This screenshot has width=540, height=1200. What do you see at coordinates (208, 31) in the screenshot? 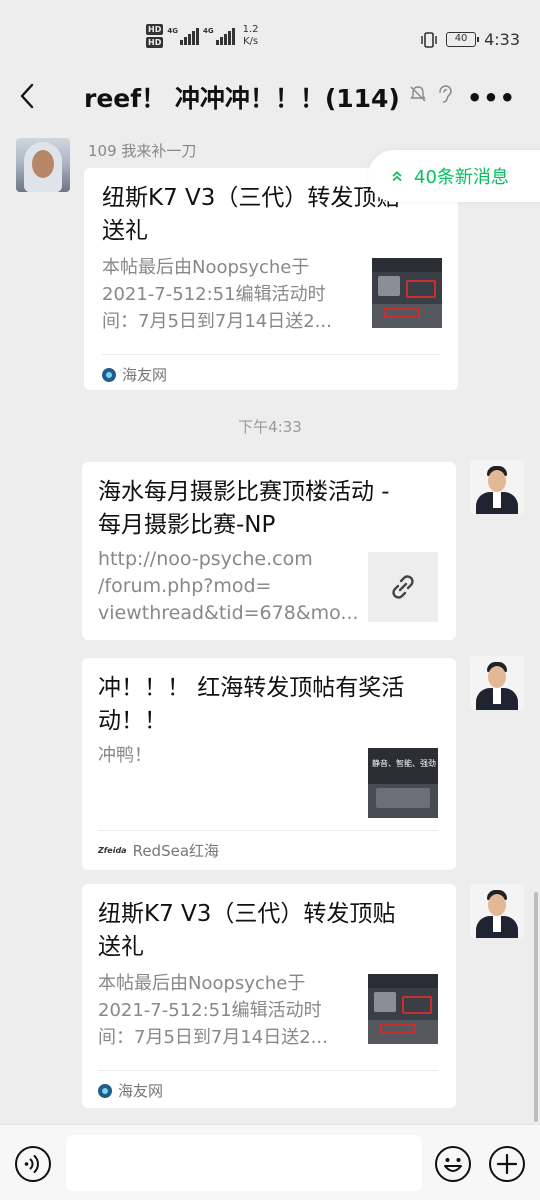
I see `network-type-label-2: 4G` at bounding box center [208, 31].